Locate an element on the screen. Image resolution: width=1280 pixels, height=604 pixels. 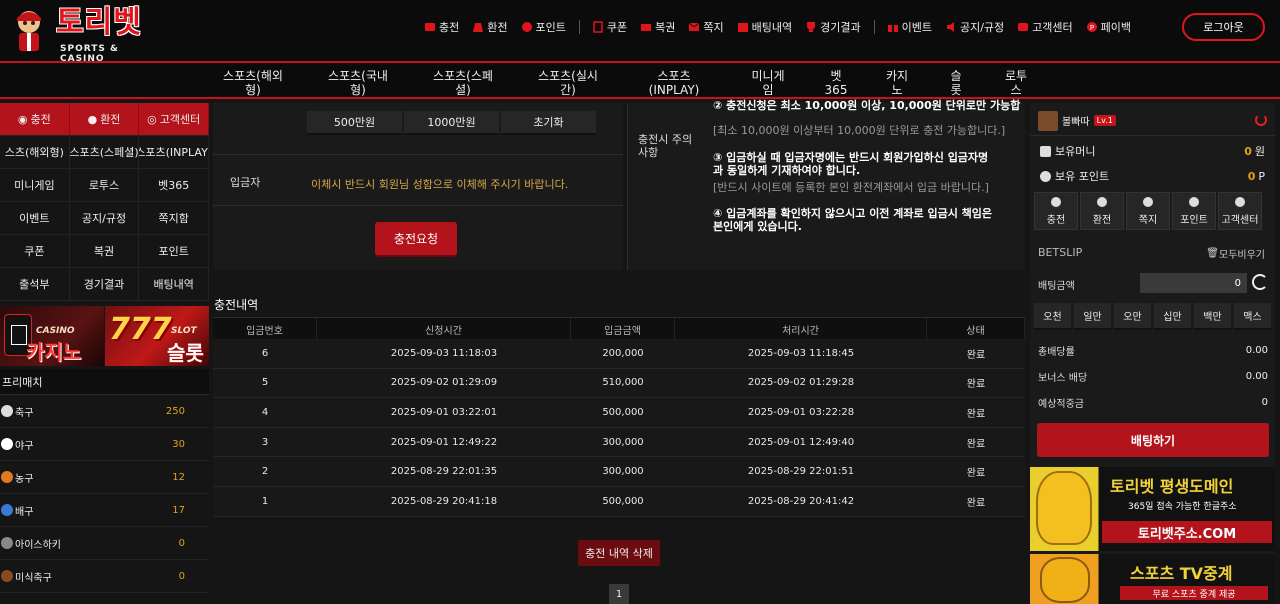
chip-100k-button: 십만 is located at coordinates (1172, 316).